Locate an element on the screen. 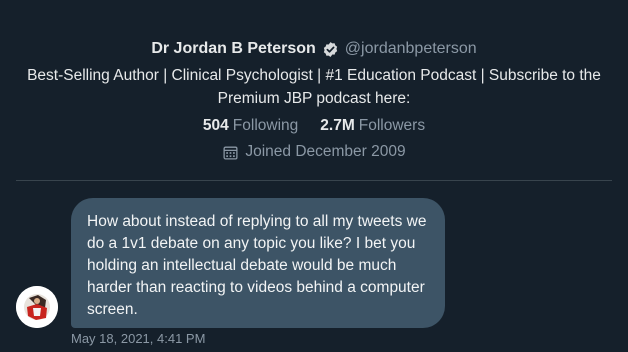 The height and width of the screenshot is (352, 628). following-count: 504 is located at coordinates (215, 125).